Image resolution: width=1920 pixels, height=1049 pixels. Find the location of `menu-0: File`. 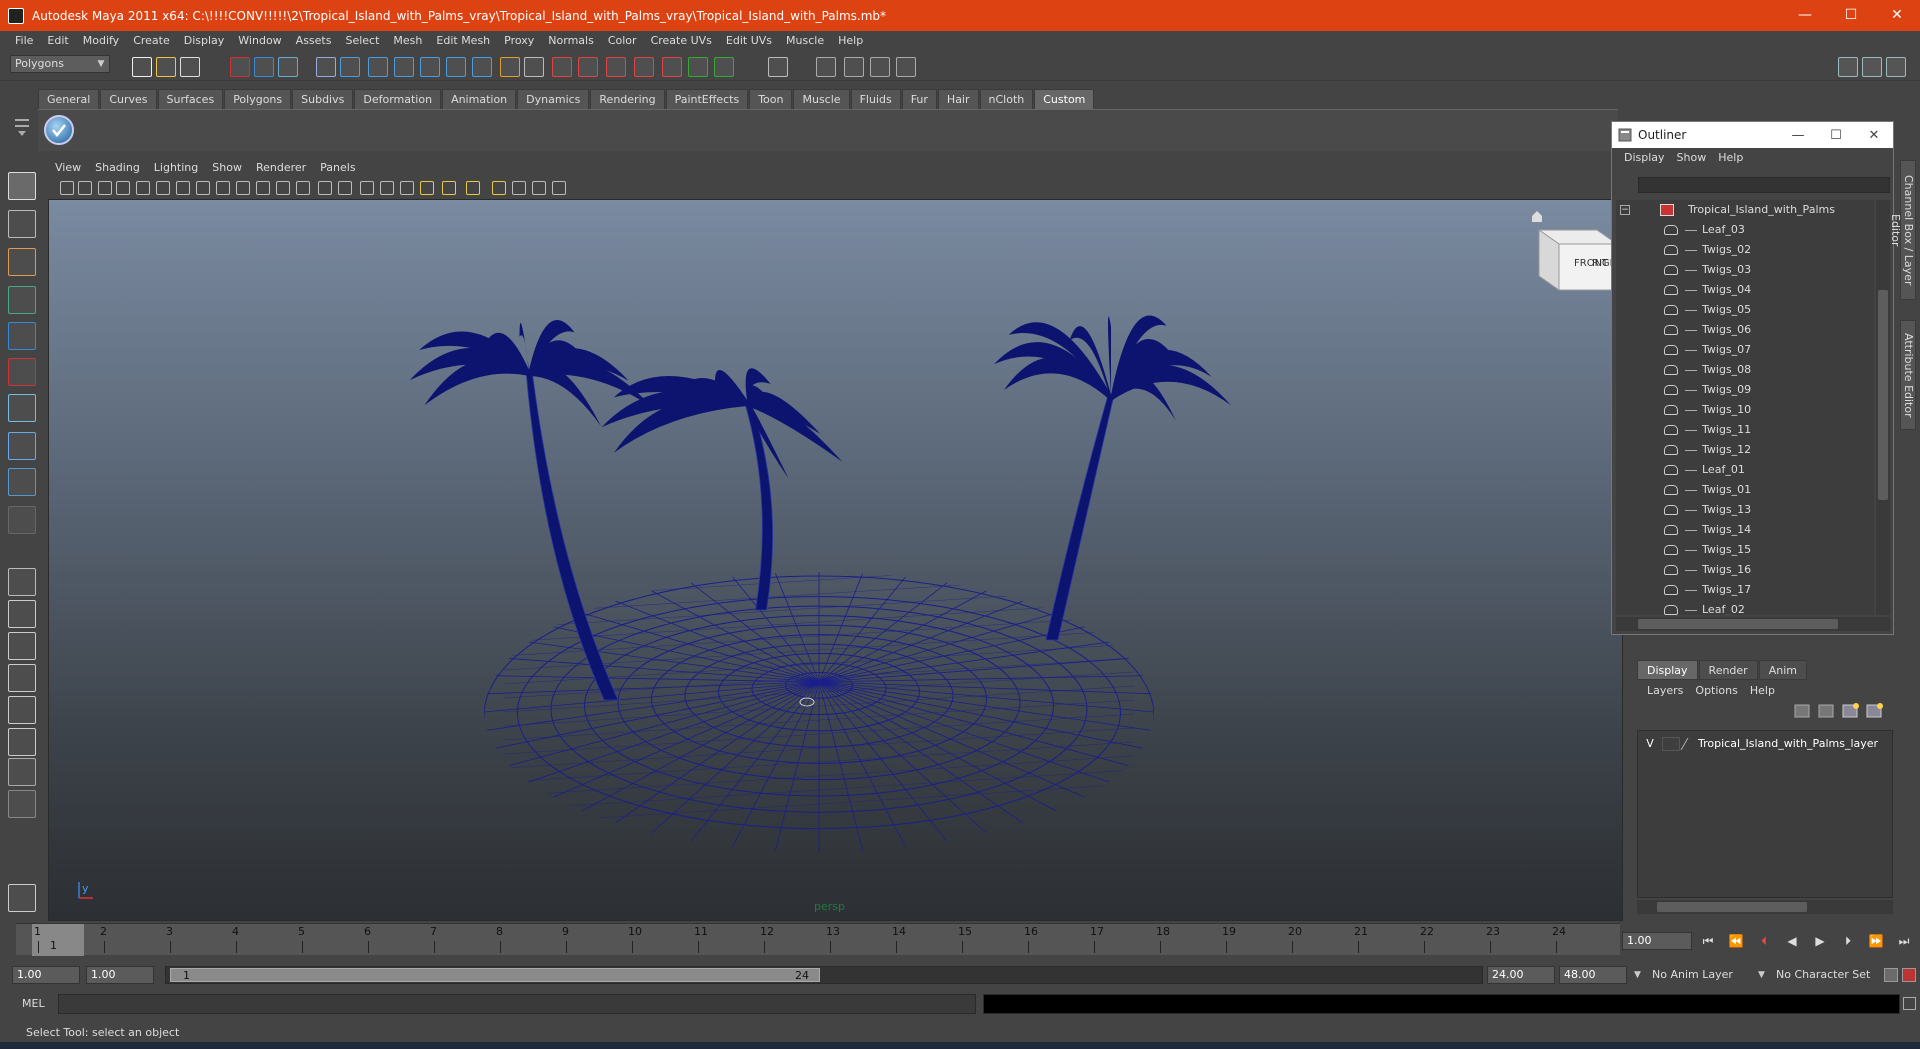

menu-0: File is located at coordinates (24, 40).